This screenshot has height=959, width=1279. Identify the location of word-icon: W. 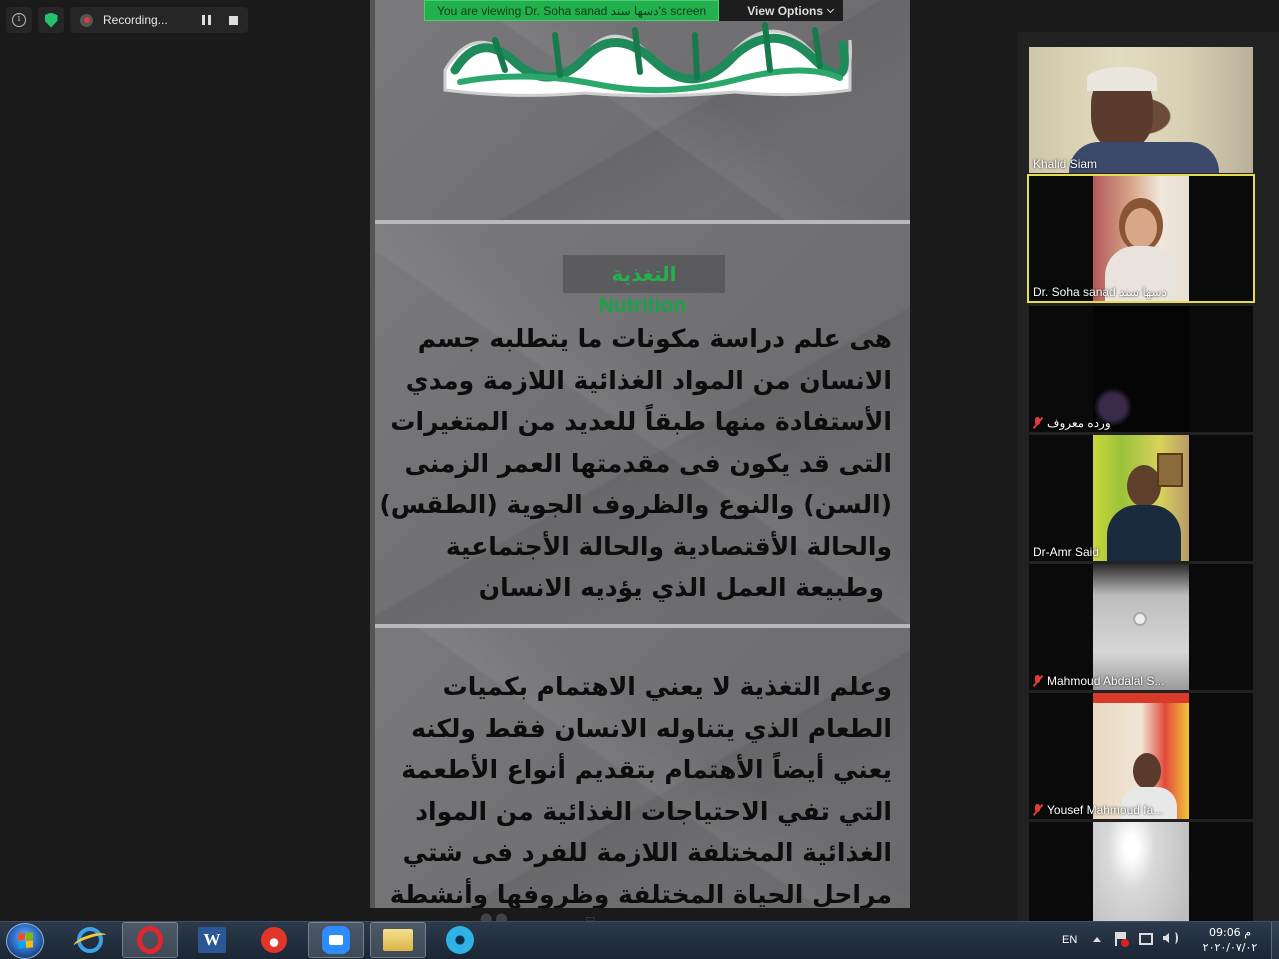
(212, 940).